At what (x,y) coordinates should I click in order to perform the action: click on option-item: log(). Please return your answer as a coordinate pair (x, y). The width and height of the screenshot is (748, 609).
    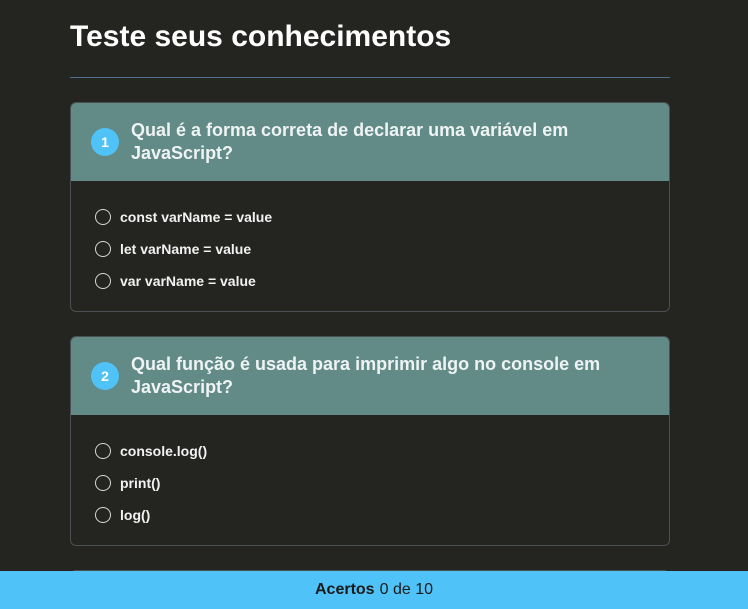
    Looking at the image, I should click on (370, 515).